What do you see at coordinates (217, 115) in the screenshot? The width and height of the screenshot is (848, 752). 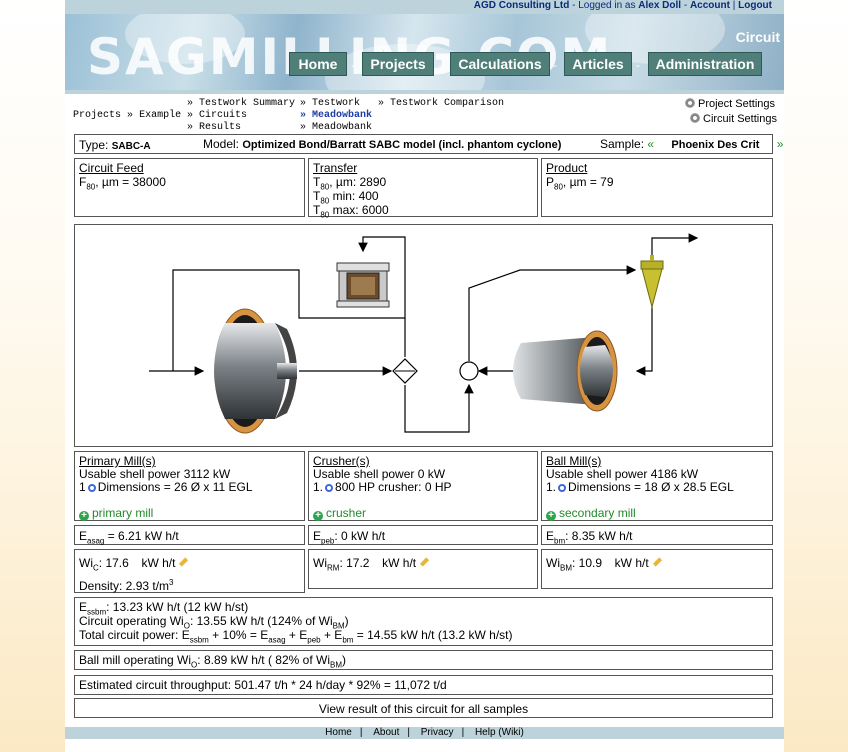 I see `crumb-circuits: » Circuits` at bounding box center [217, 115].